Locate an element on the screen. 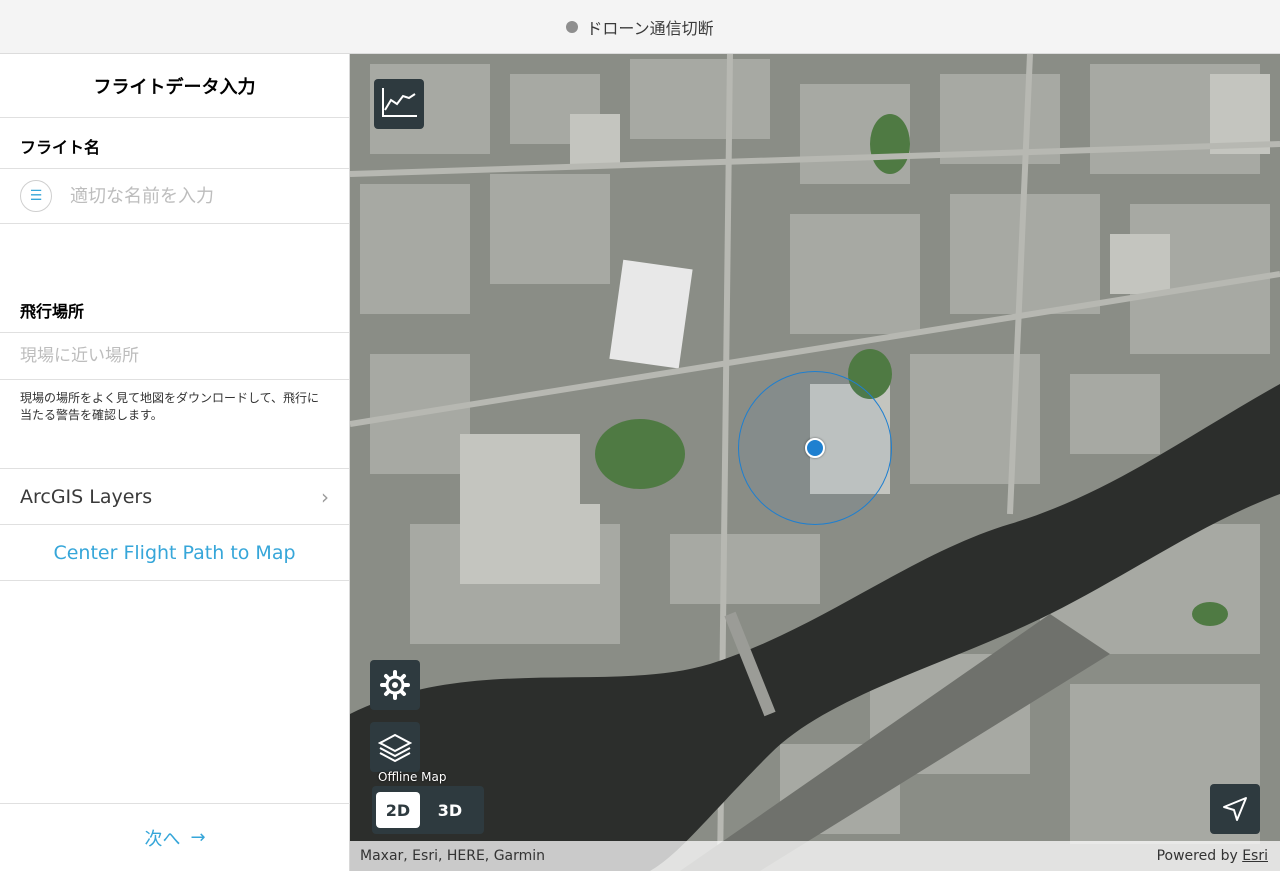 The image size is (1280, 871). gear-icon is located at coordinates (395, 685).